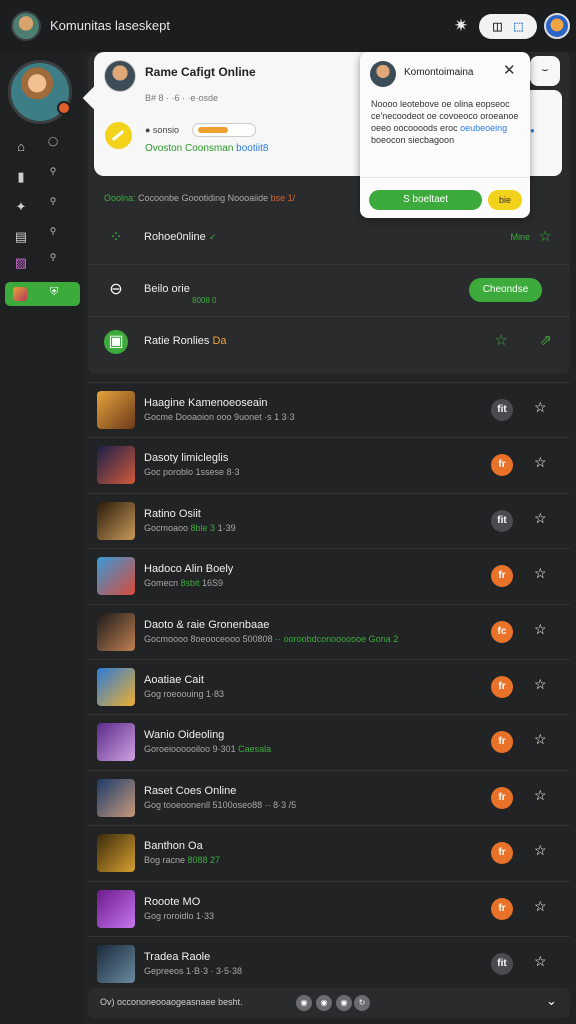 This screenshot has width=576, height=1024. What do you see at coordinates (42, 207) in the screenshot?
I see `sidebar-item-social: ✦ ⚲` at bounding box center [42, 207].